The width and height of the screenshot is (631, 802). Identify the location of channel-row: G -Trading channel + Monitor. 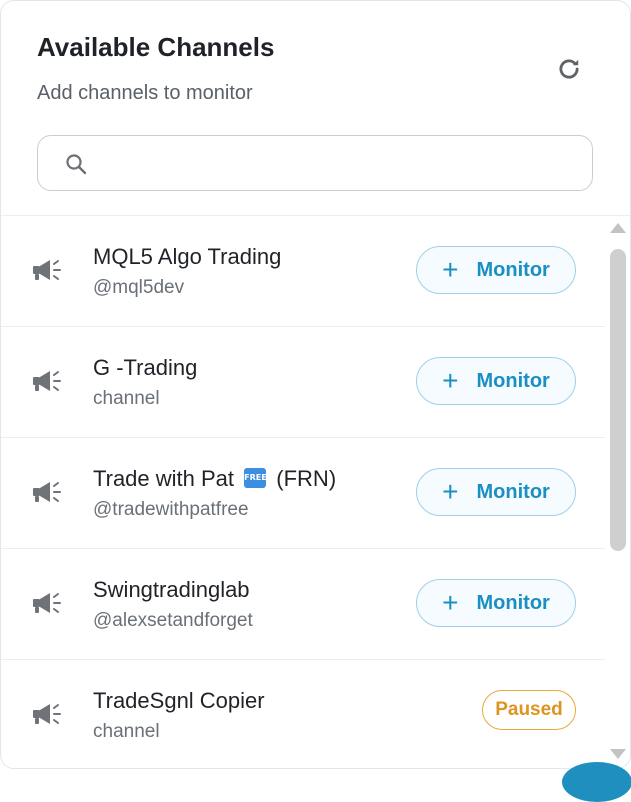
(303, 382).